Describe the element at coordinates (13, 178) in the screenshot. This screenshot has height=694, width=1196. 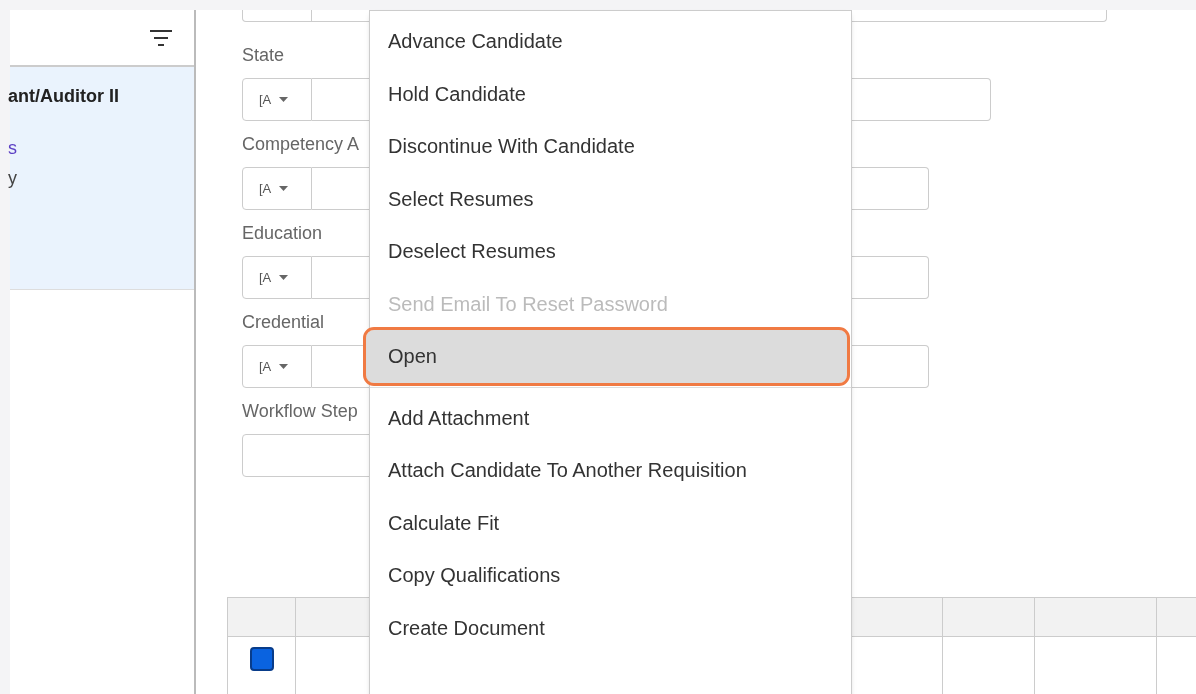
I see `sidebar-text: y` at that location.